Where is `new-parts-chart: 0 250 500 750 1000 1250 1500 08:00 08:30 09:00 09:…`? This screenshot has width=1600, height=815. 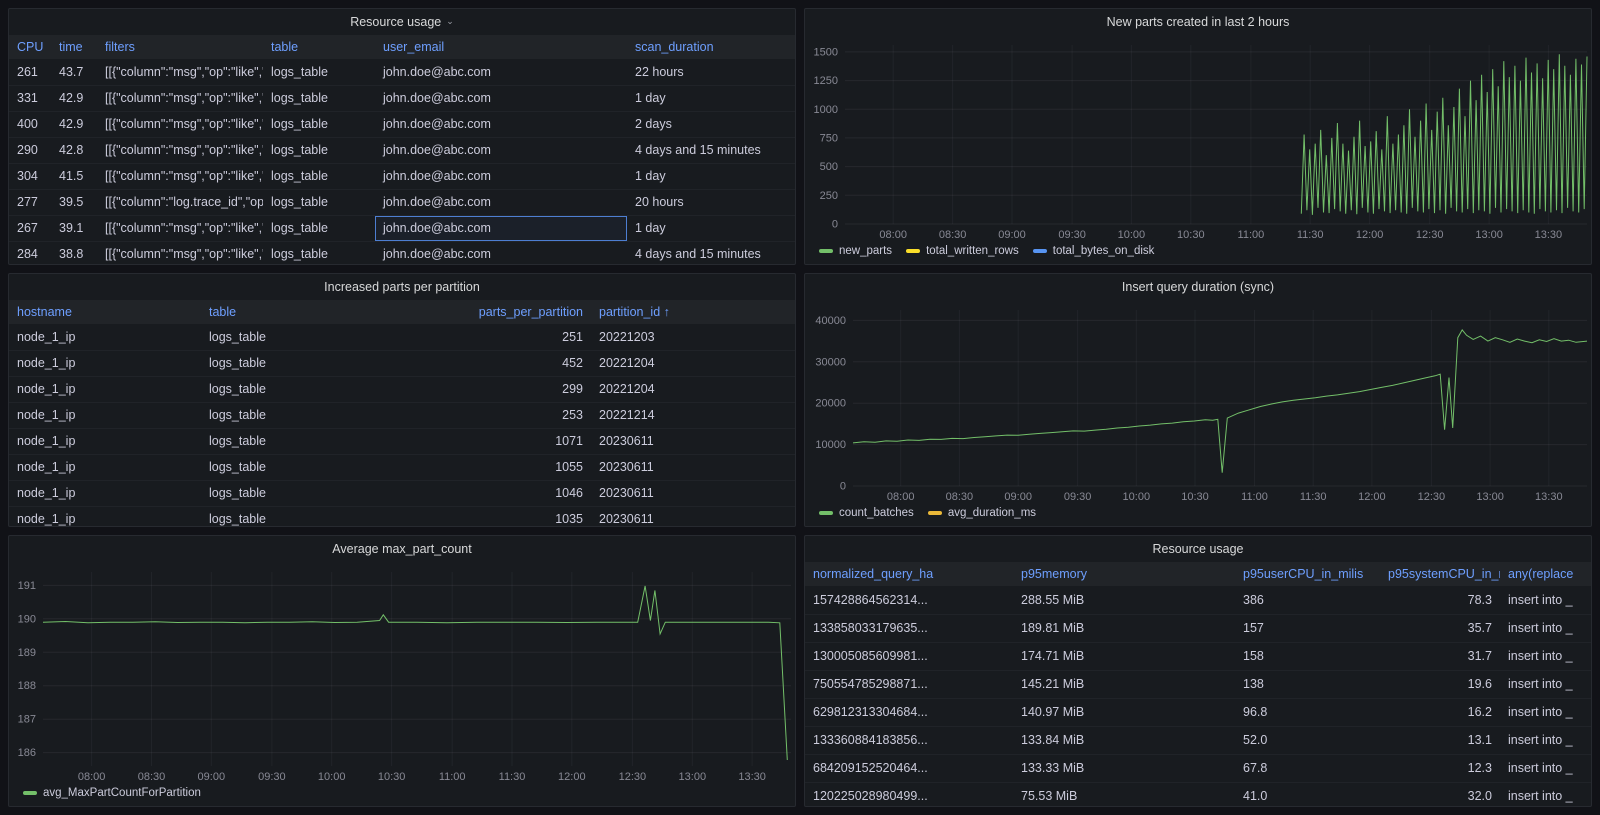
new-parts-chart: 0 250 500 750 1000 1250 1500 08:00 08:30 09:00 09:… is located at coordinates (1198, 138).